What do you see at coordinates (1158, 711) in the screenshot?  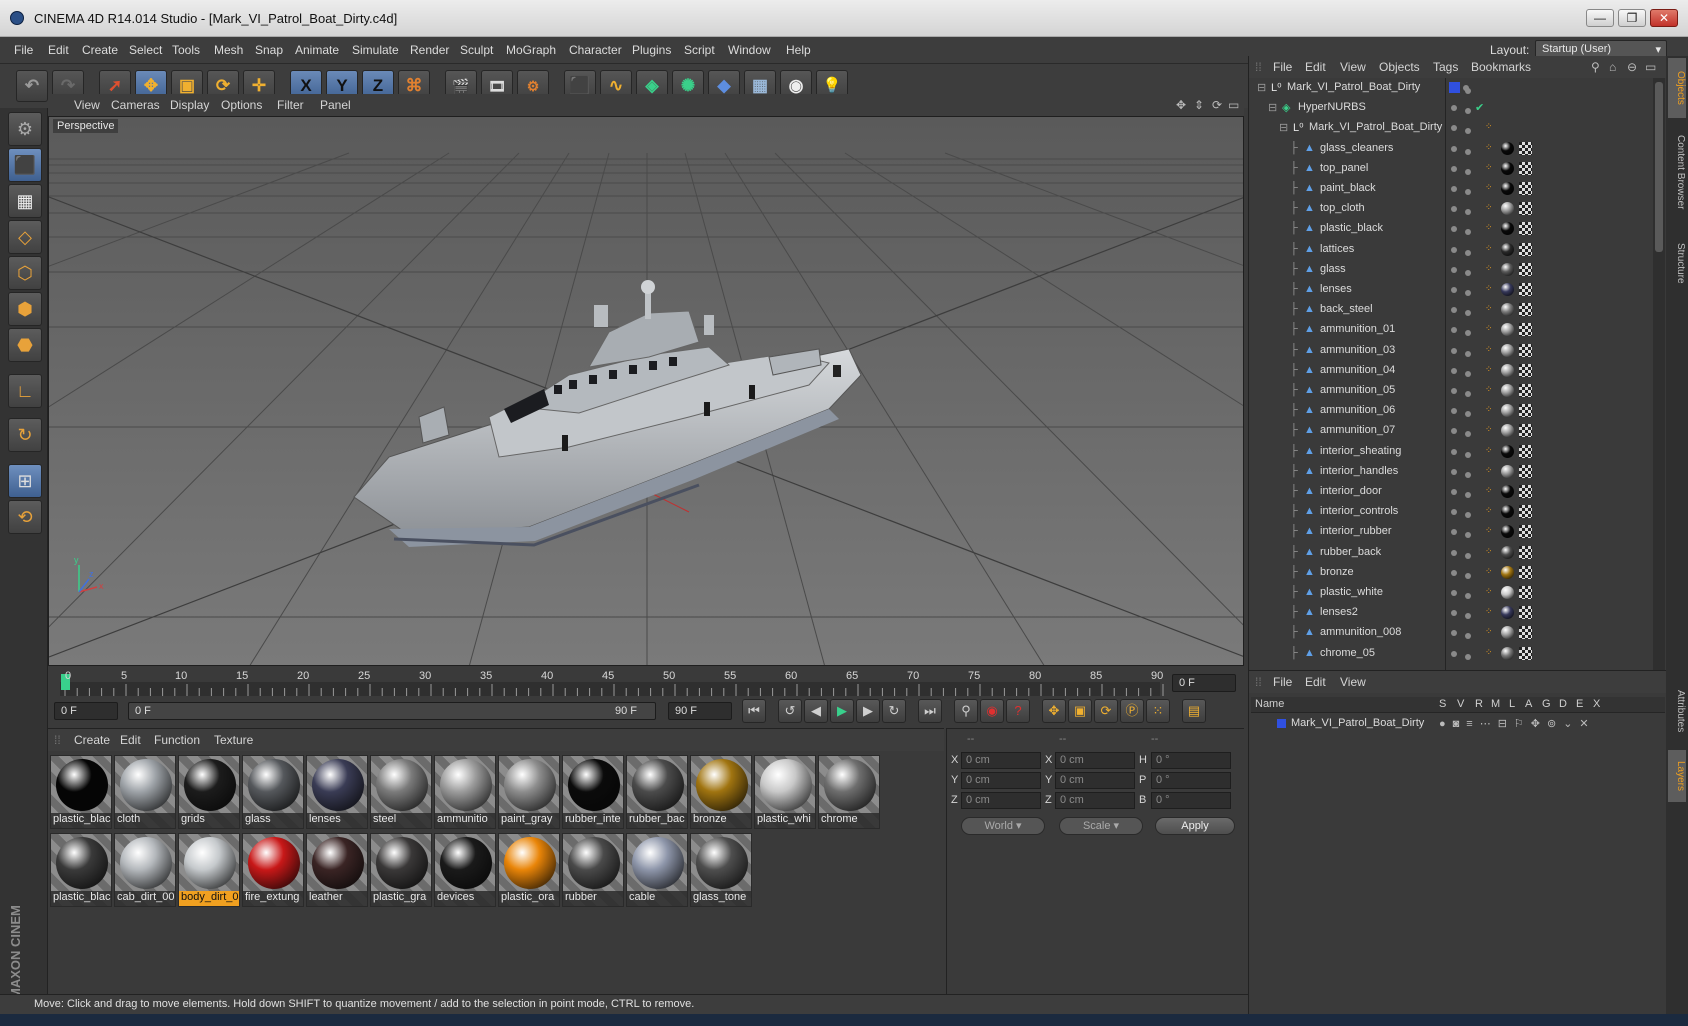 I see `record-pla-button: ⁙` at bounding box center [1158, 711].